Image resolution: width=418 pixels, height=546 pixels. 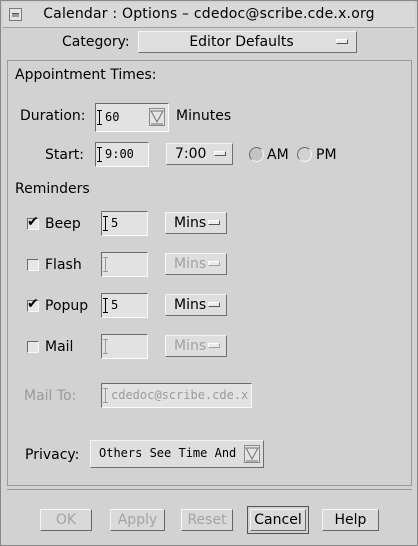 I want to click on start-time-menu: 7:00, so click(x=199, y=154).